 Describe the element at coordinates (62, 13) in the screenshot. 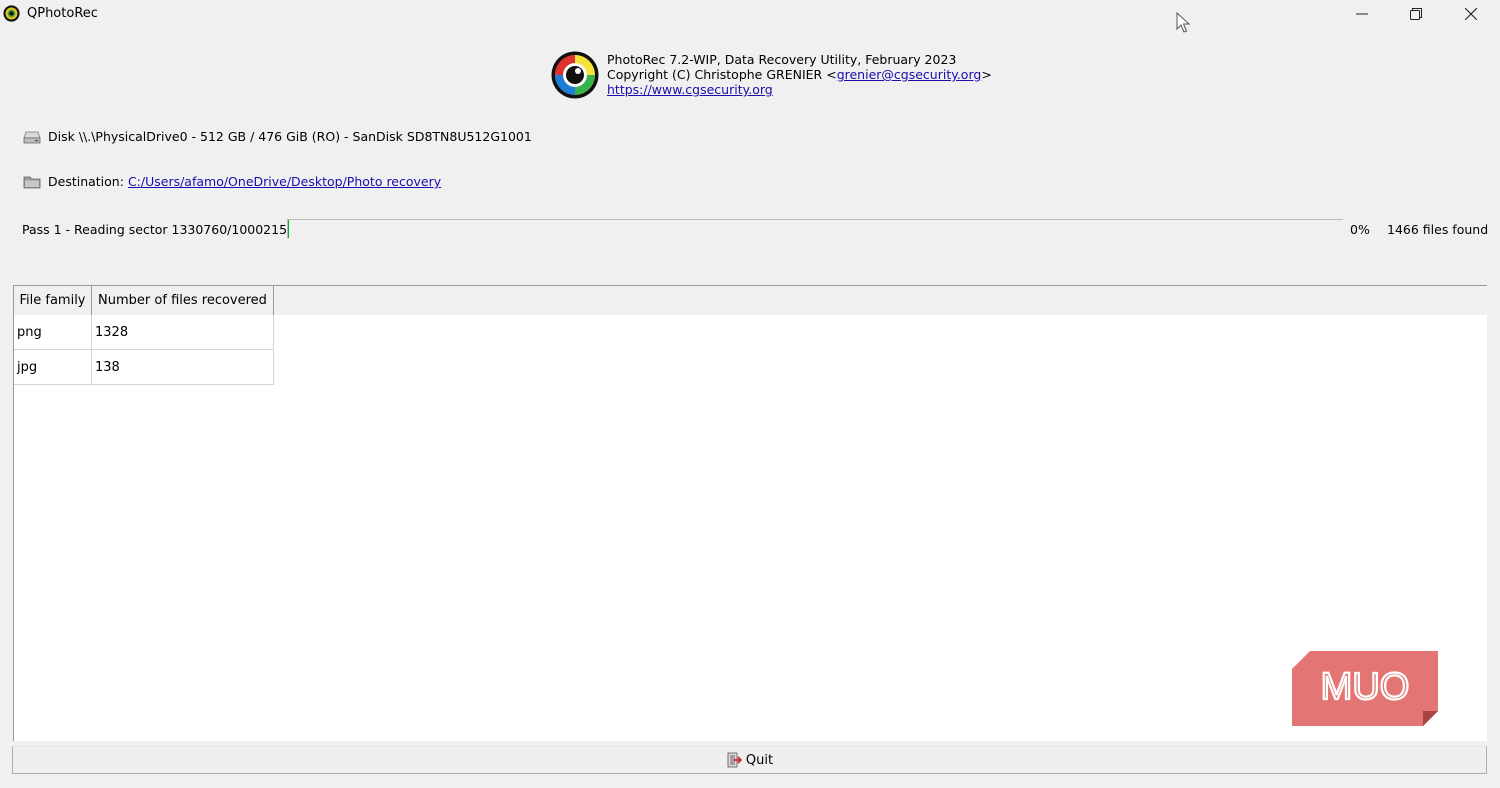

I see `window-title: QPhotoRec` at that location.